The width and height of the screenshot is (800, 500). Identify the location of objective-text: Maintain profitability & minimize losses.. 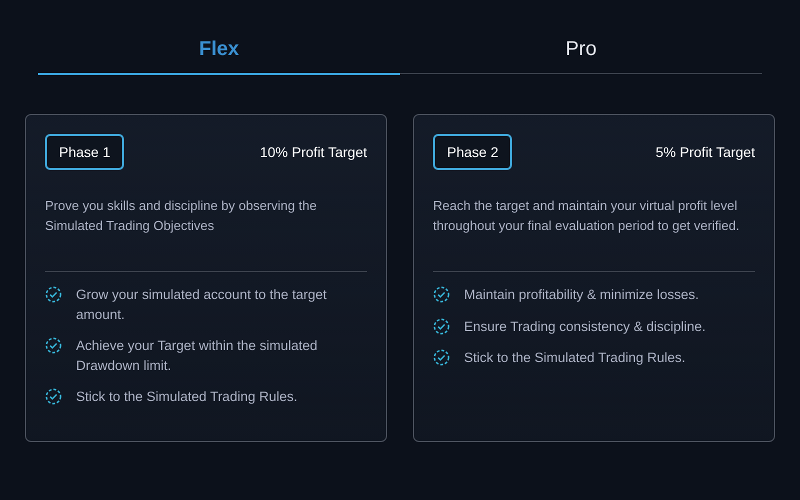
(582, 295).